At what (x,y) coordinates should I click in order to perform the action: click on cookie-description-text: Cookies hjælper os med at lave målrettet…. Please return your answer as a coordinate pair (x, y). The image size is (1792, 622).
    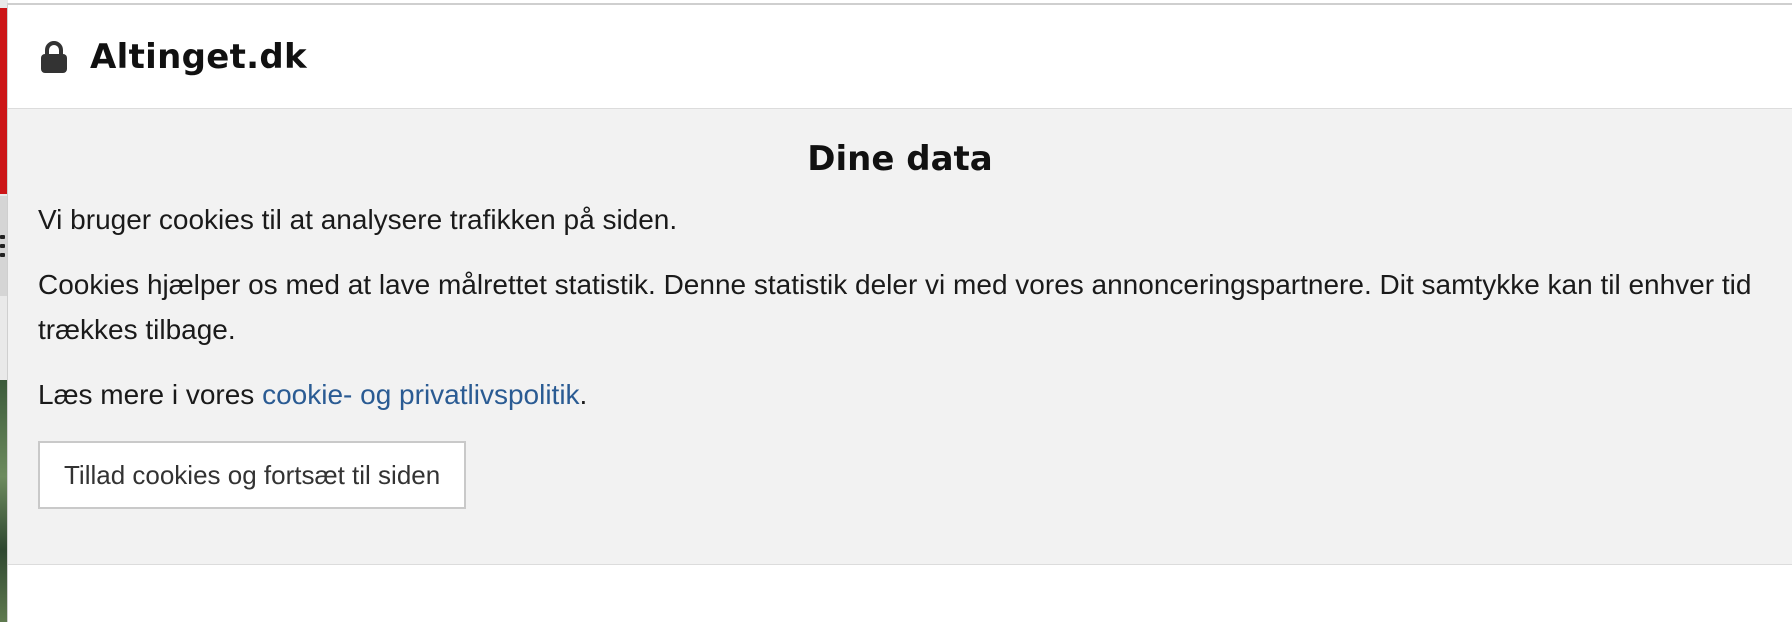
    Looking at the image, I should click on (895, 307).